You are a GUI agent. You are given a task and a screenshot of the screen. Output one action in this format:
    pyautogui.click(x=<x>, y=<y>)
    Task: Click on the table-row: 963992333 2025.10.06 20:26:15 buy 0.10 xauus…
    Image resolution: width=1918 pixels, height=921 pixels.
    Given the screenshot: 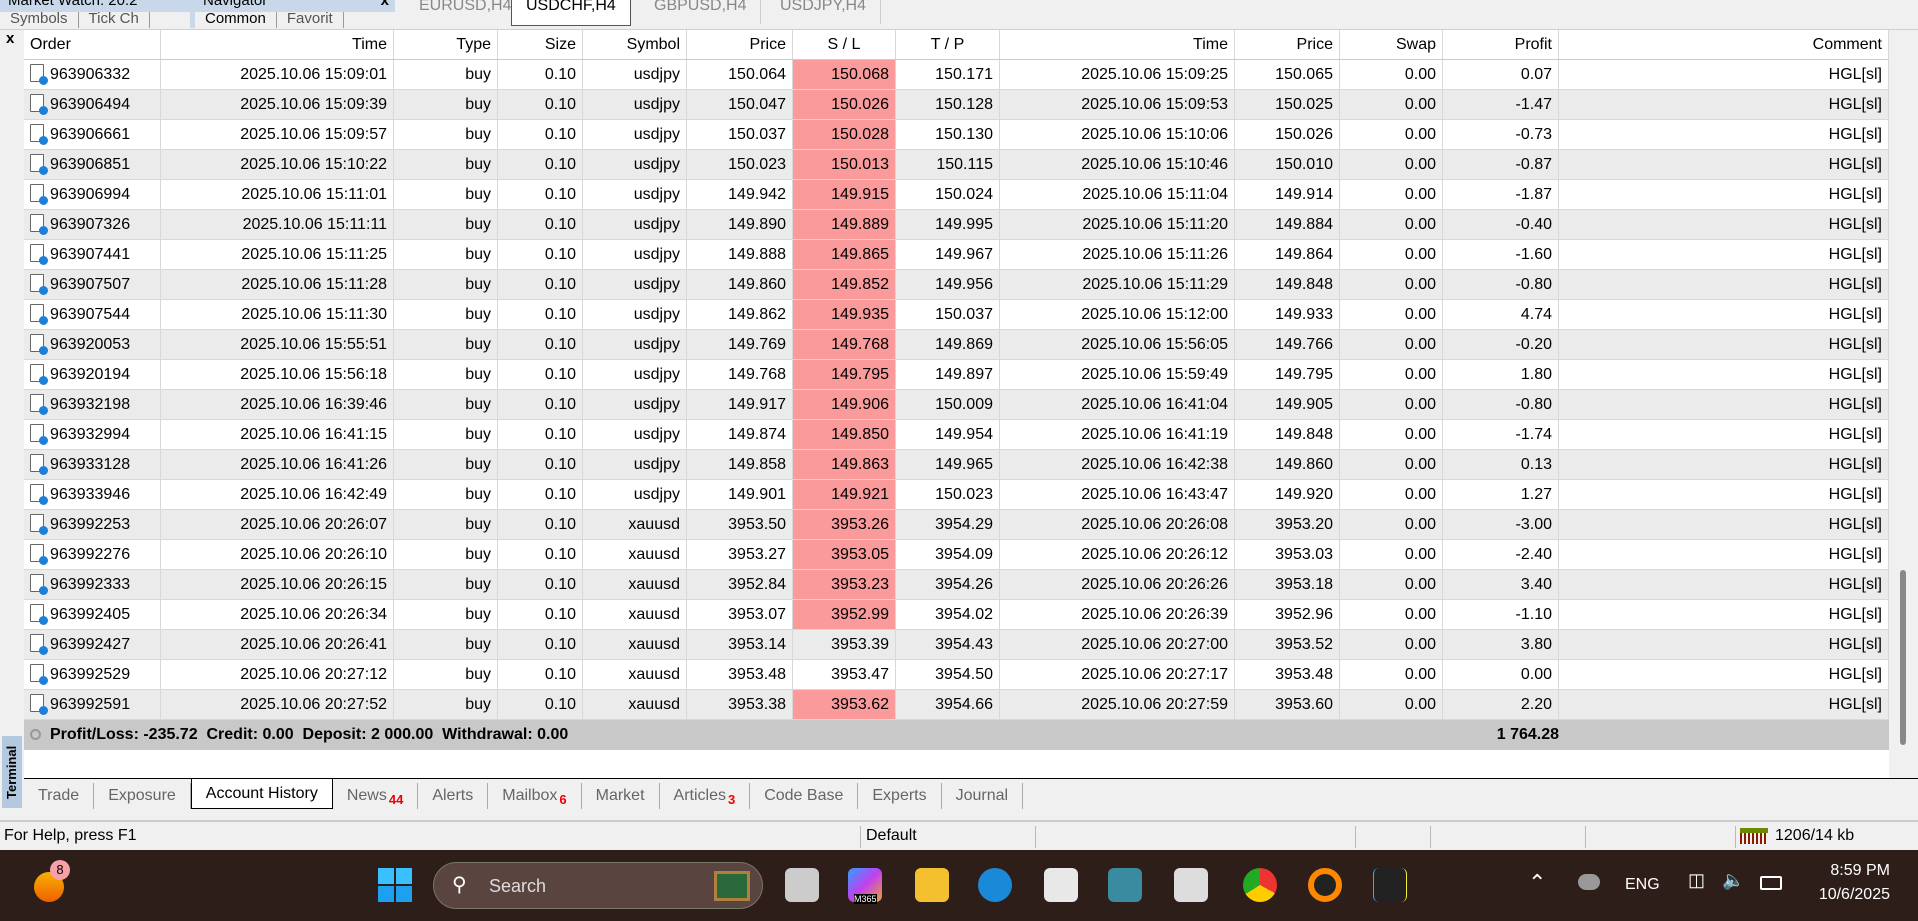 What is the action you would take?
    pyautogui.click(x=956, y=585)
    